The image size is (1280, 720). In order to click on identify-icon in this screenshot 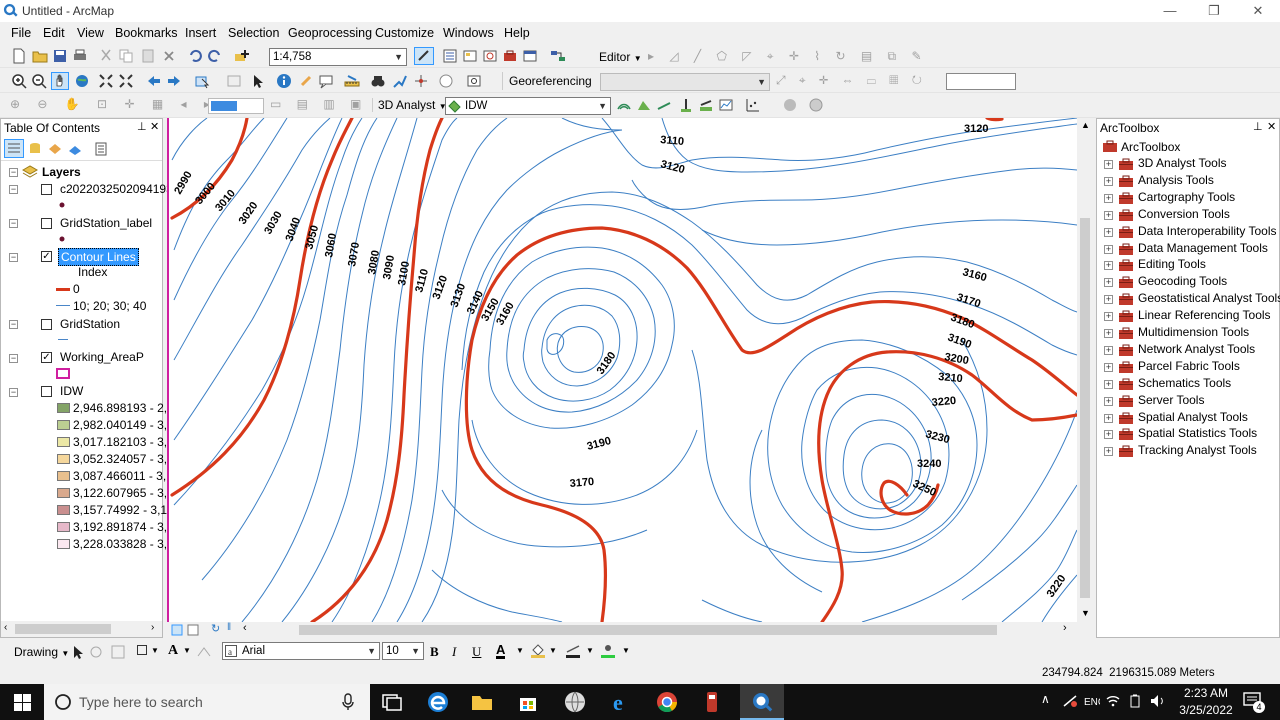, I will do `click(284, 81)`.